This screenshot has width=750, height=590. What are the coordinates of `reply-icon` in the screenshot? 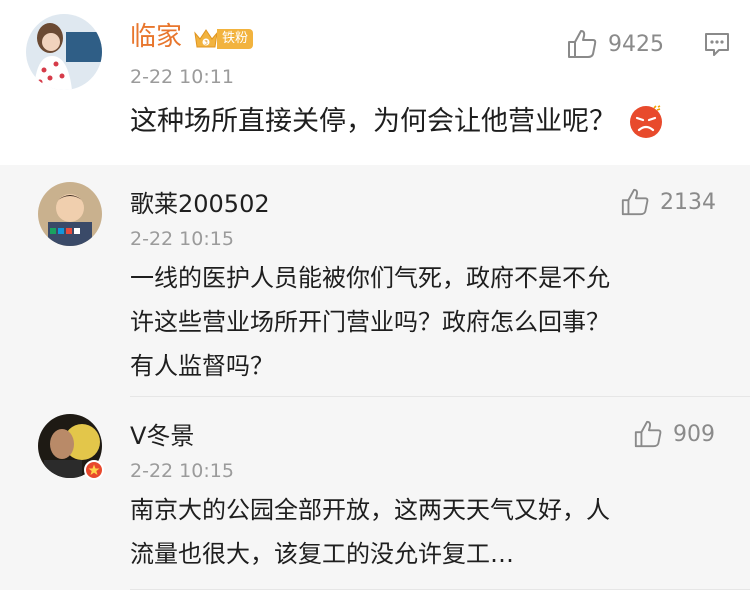 It's located at (717, 46).